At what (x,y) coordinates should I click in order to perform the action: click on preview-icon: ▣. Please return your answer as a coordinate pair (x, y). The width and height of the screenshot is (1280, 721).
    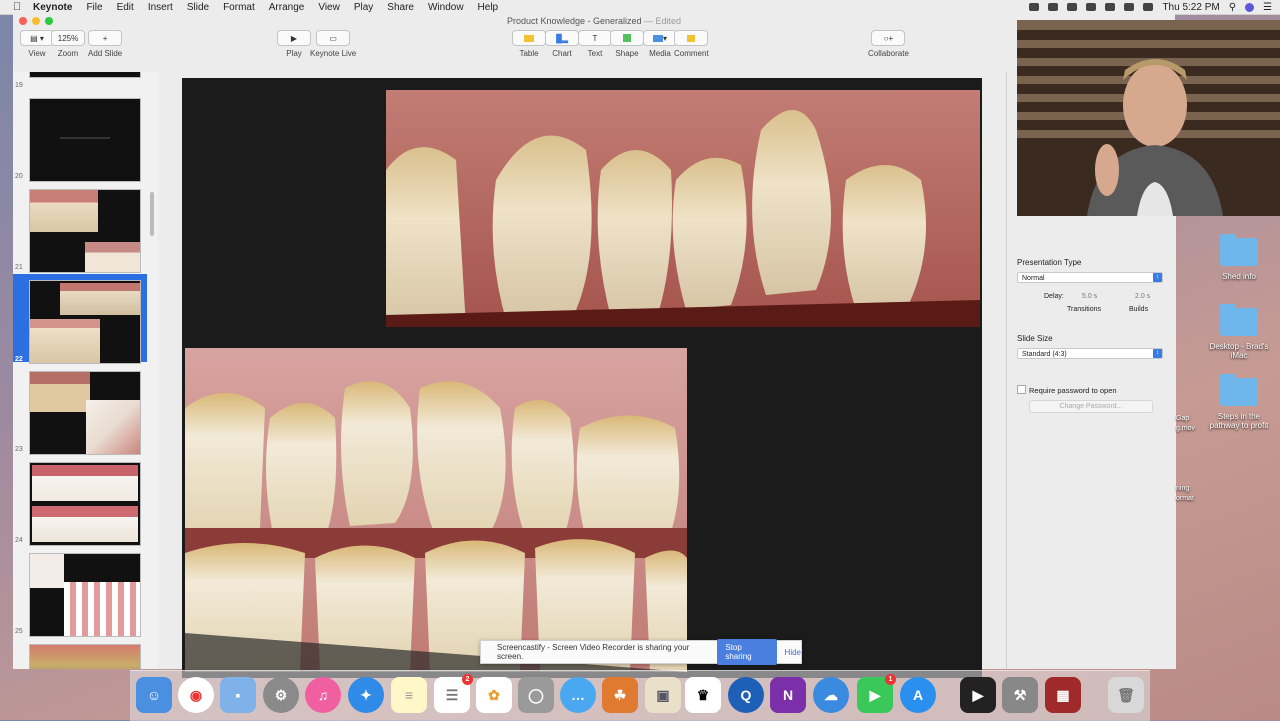
    Looking at the image, I should click on (663, 695).